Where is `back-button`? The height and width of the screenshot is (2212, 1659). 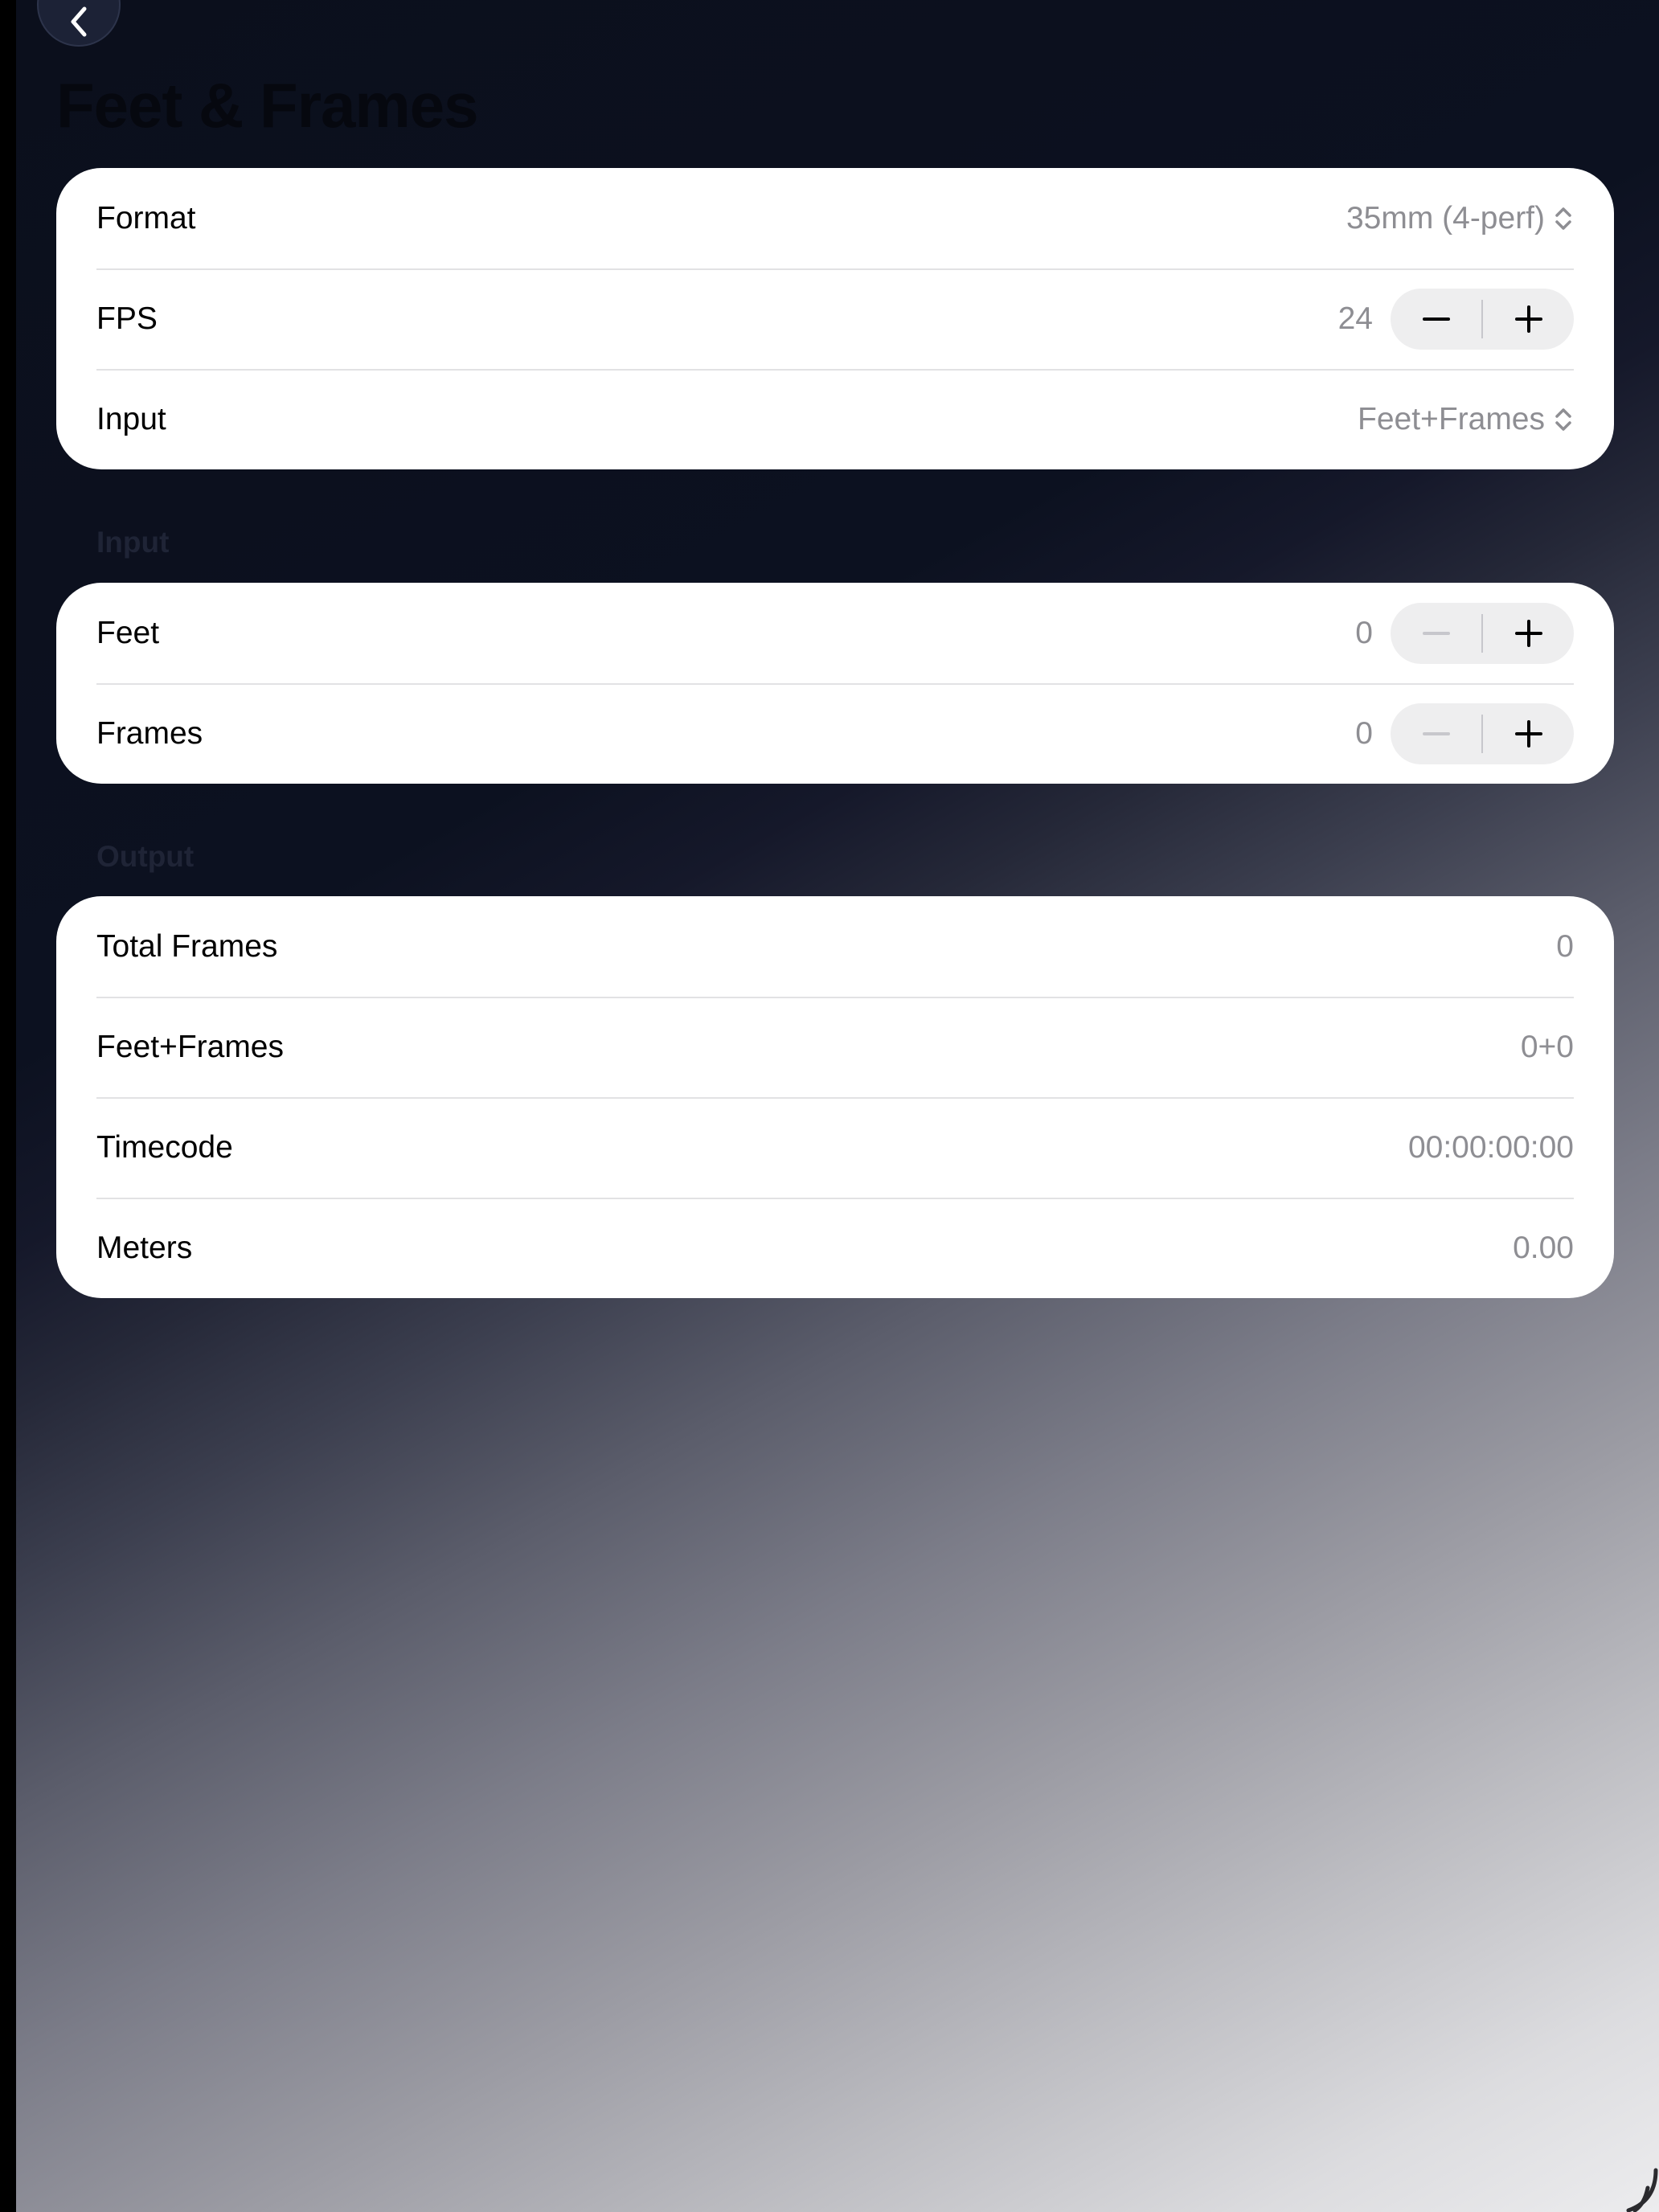 back-button is located at coordinates (79, 23).